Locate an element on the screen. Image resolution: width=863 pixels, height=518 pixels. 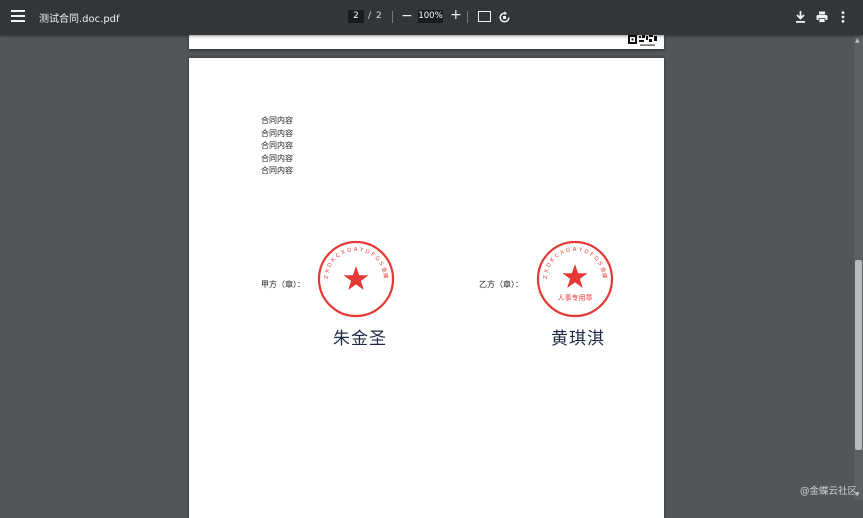
zoom-in-button: + is located at coordinates (456, 15).